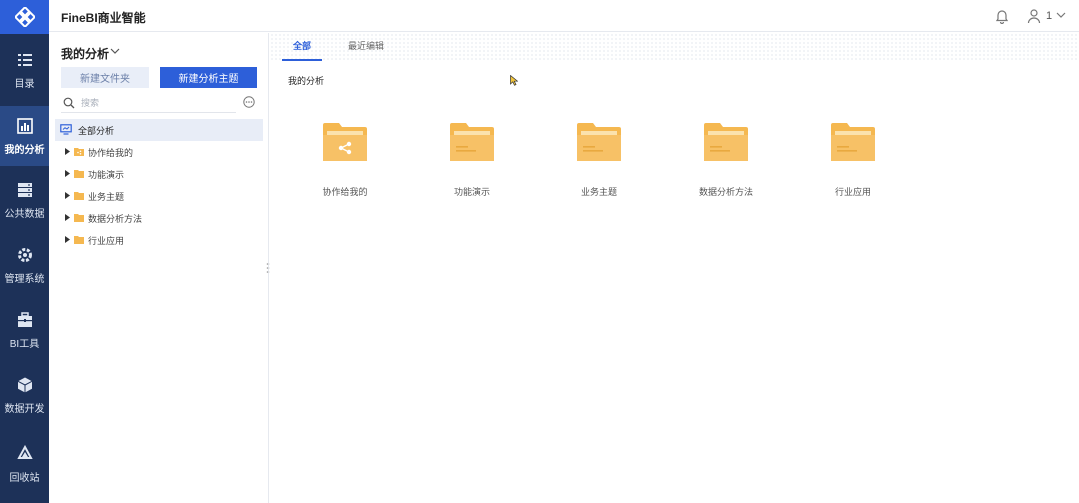  I want to click on rail-item-catalog: 目录, so click(24, 70).